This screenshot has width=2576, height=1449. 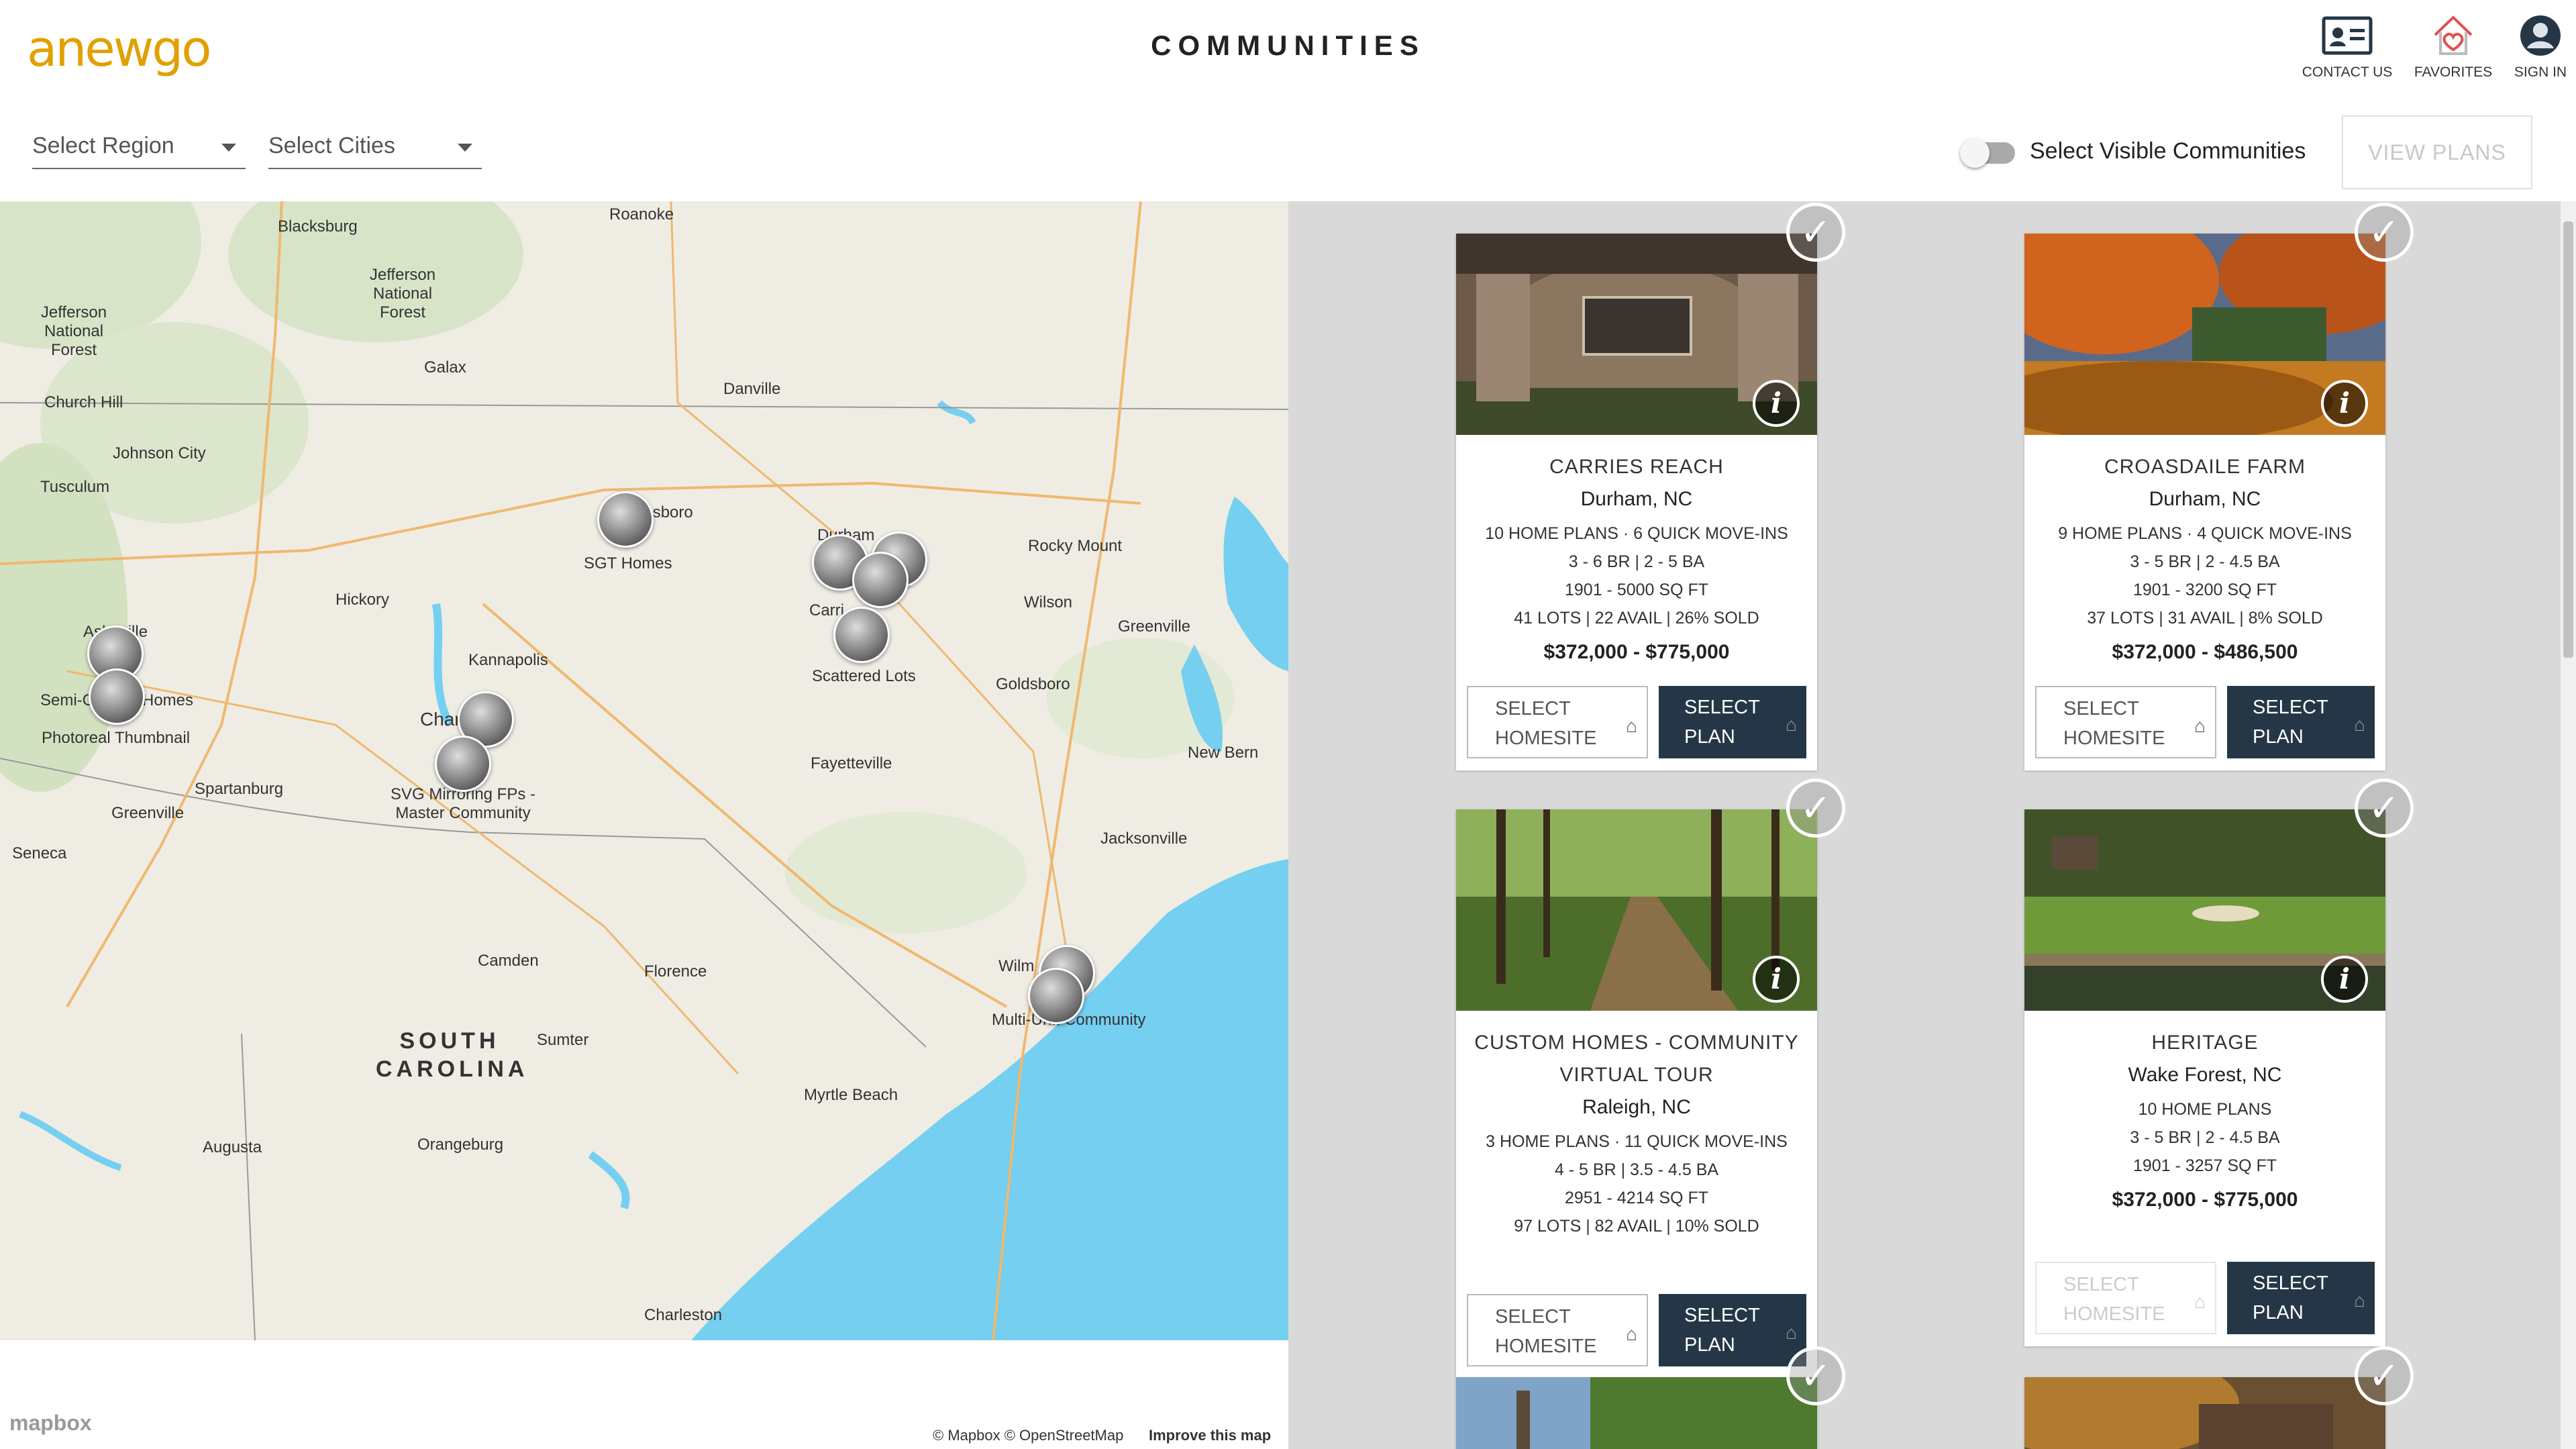 I want to click on contact-card-icon, so click(x=2347, y=35).